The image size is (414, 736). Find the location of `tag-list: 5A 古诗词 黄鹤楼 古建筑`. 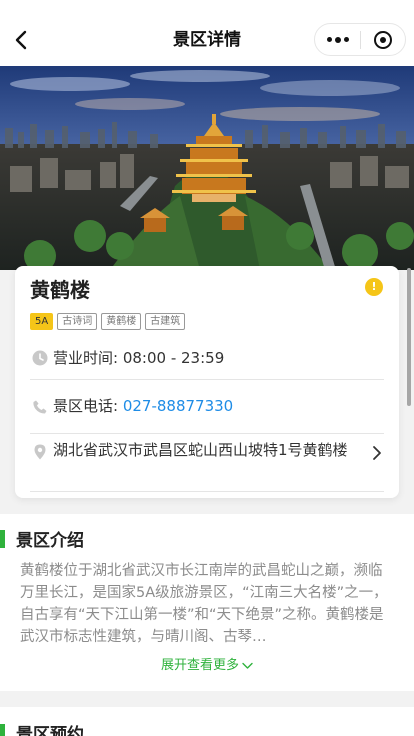

tag-list: 5A 古诗词 黄鹤楼 古建筑 is located at coordinates (108, 321).